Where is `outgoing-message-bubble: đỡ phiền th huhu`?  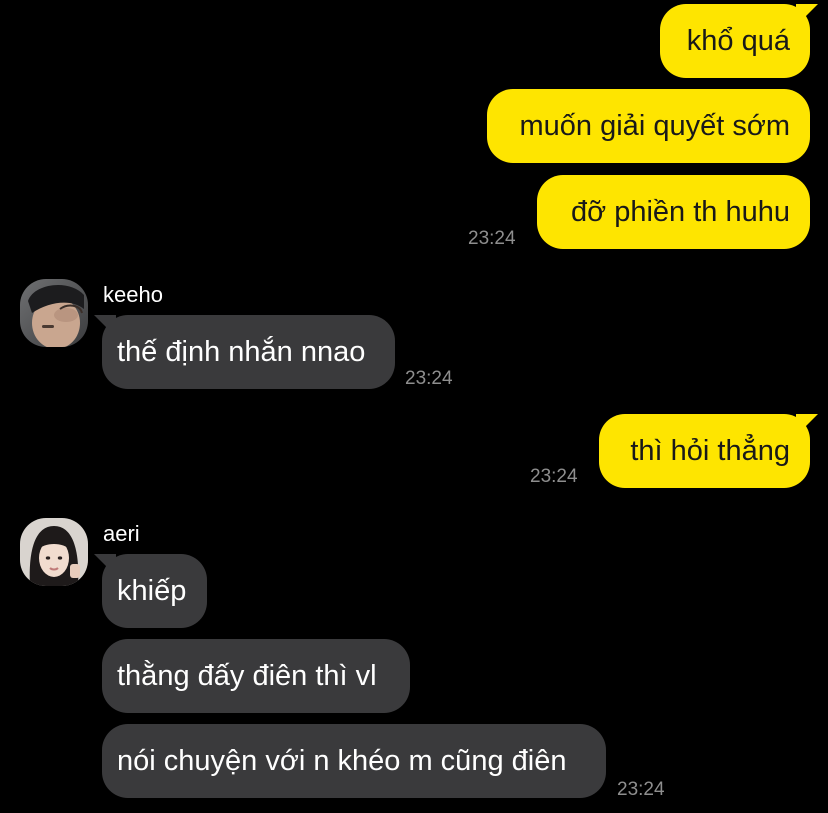 outgoing-message-bubble: đỡ phiền th huhu is located at coordinates (673, 212).